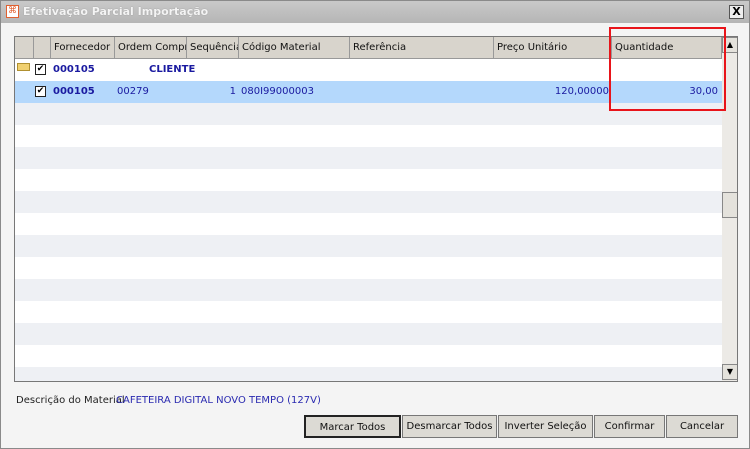 This screenshot has height=449, width=750. Describe the element at coordinates (74, 91) in the screenshot. I see `cell-fornecedor: 000105` at that location.